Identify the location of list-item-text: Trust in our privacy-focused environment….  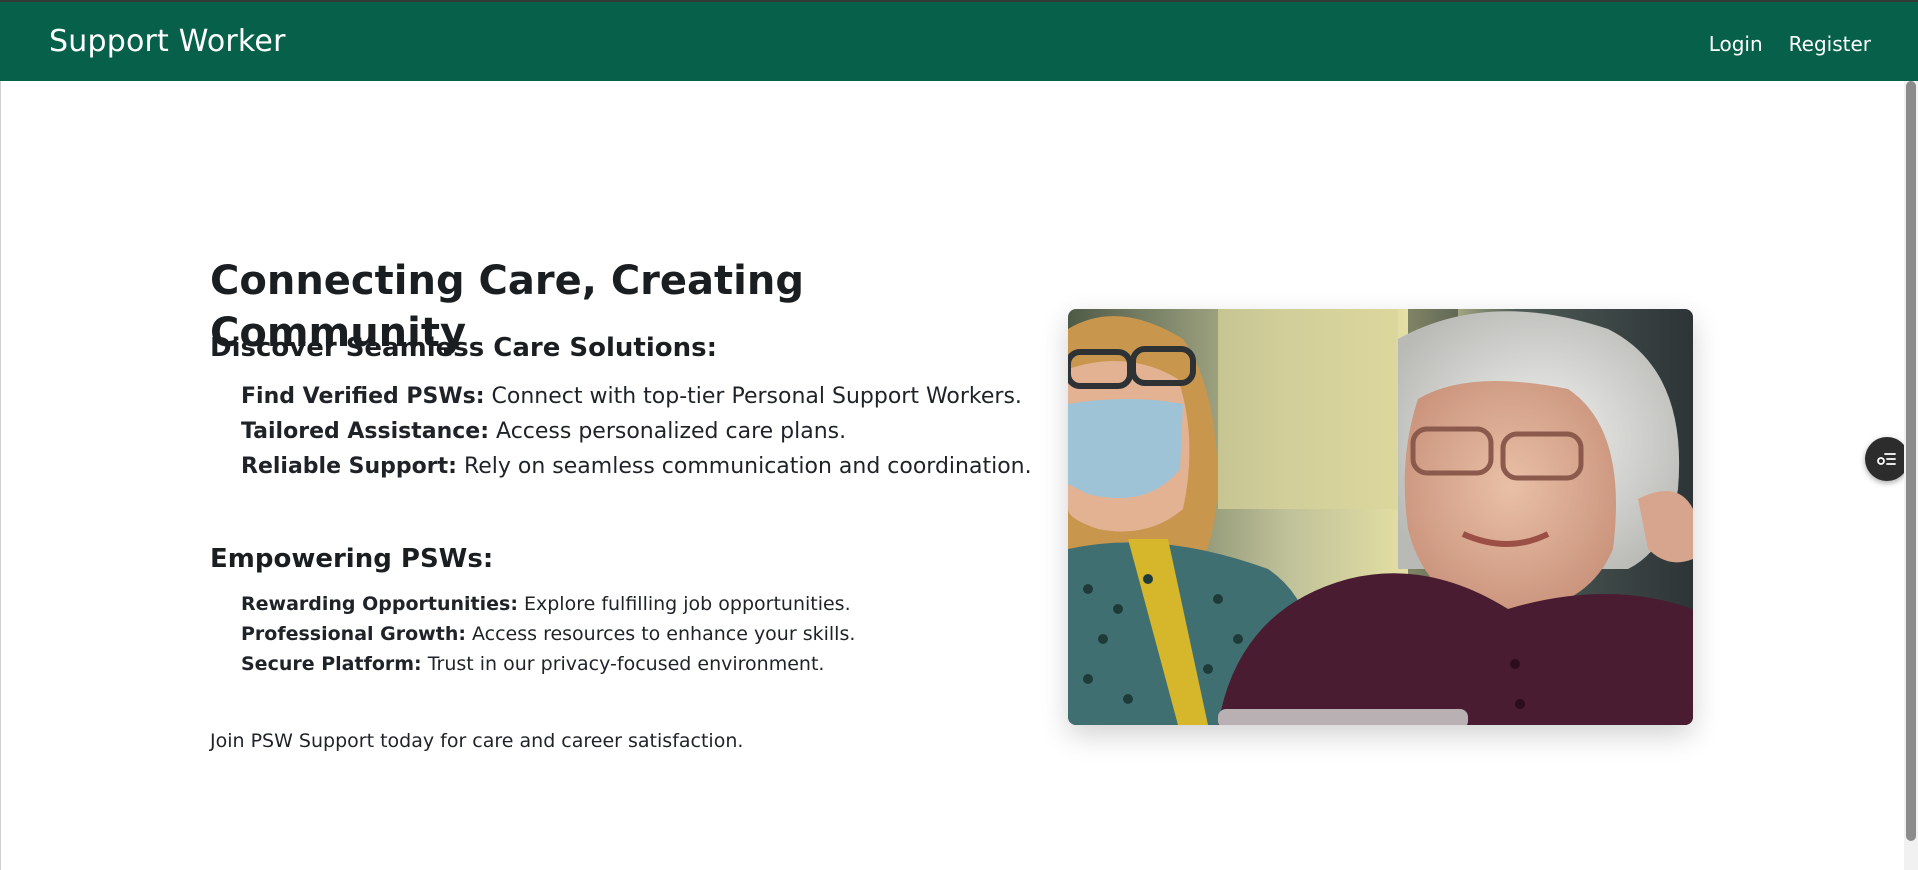
(623, 664).